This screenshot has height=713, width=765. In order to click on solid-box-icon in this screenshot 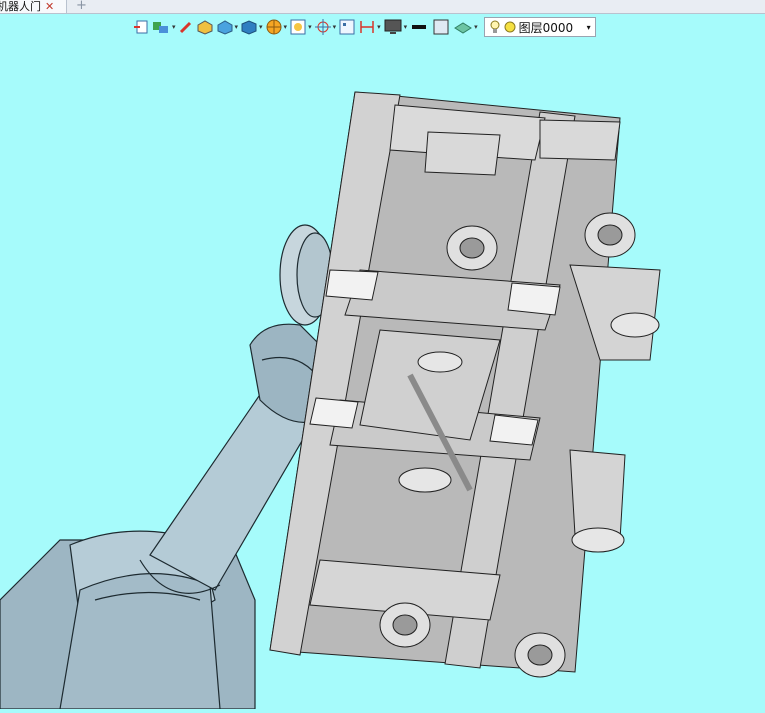, I will do `click(205, 27)`.